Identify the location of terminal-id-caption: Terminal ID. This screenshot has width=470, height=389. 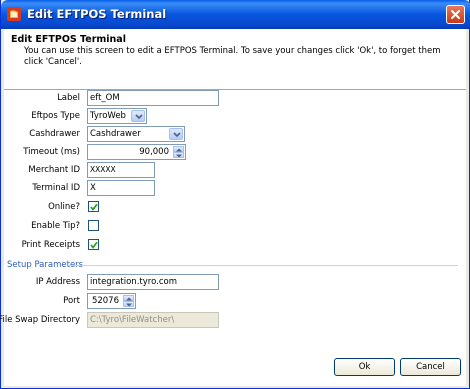
(56, 188).